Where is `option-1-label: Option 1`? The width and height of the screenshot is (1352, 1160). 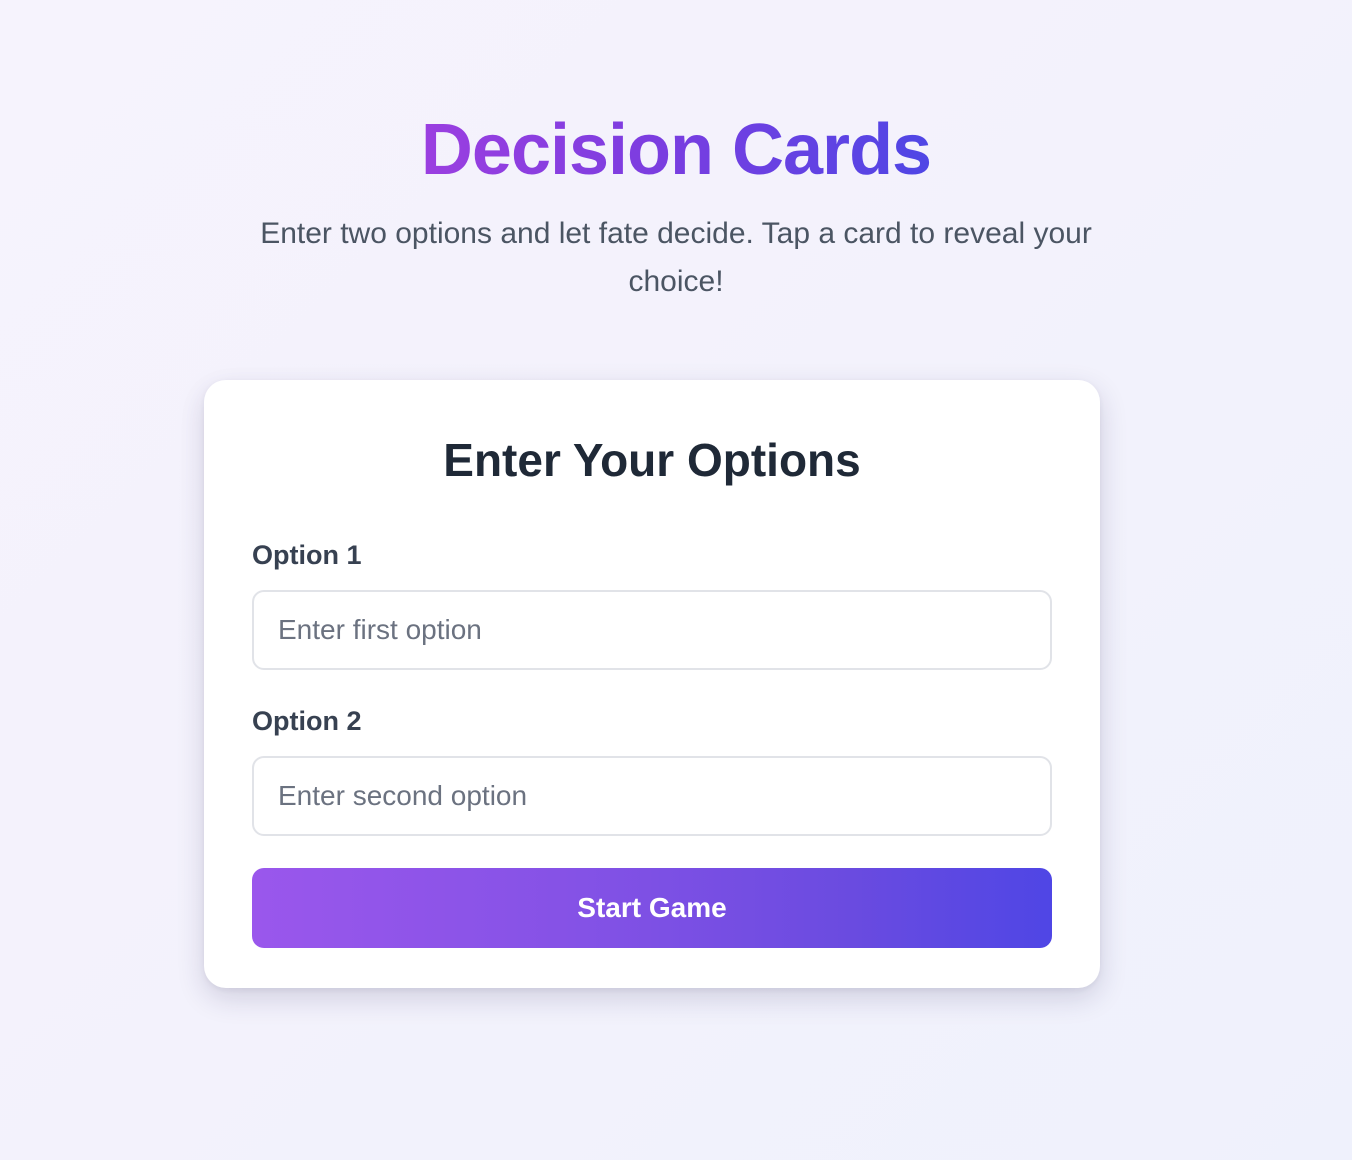
option-1-label: Option 1 is located at coordinates (307, 555).